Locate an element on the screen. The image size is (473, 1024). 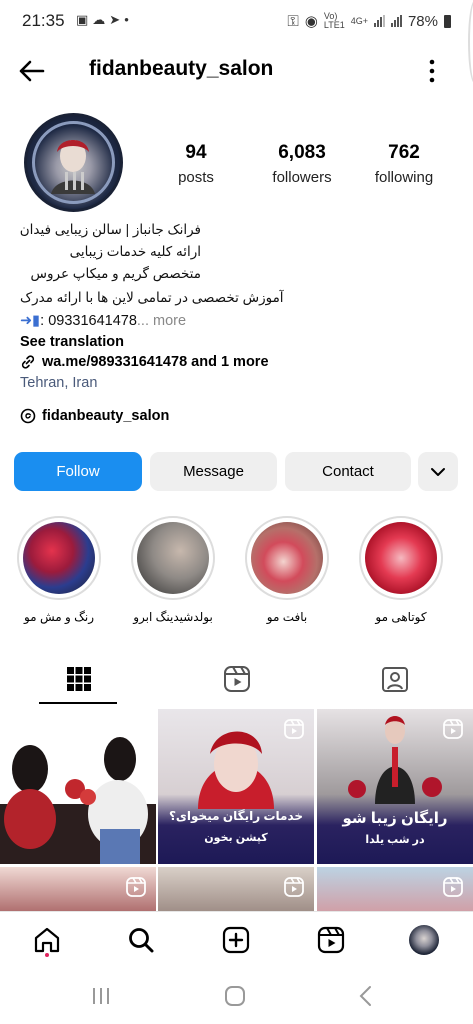
nav-search is located at coordinates (141, 940).